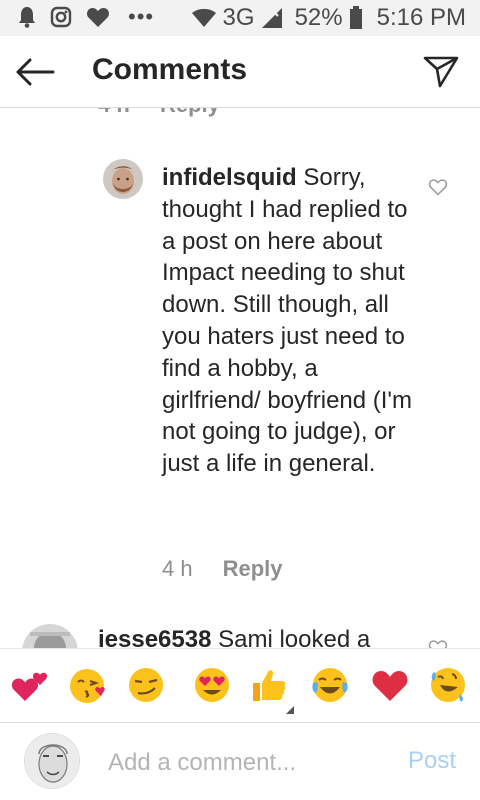  I want to click on heart-eyes-emoji, so click(212, 685).